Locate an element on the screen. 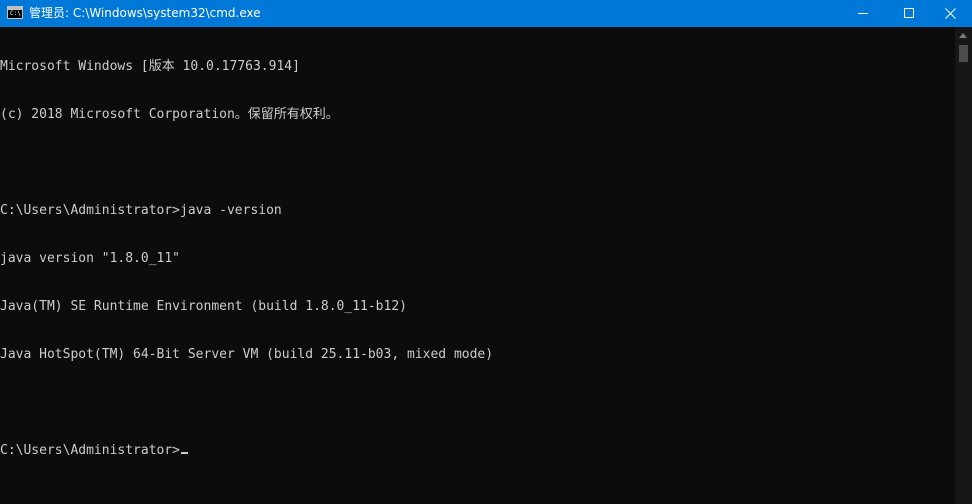  cmd-icon: C:\ is located at coordinates (15, 12).